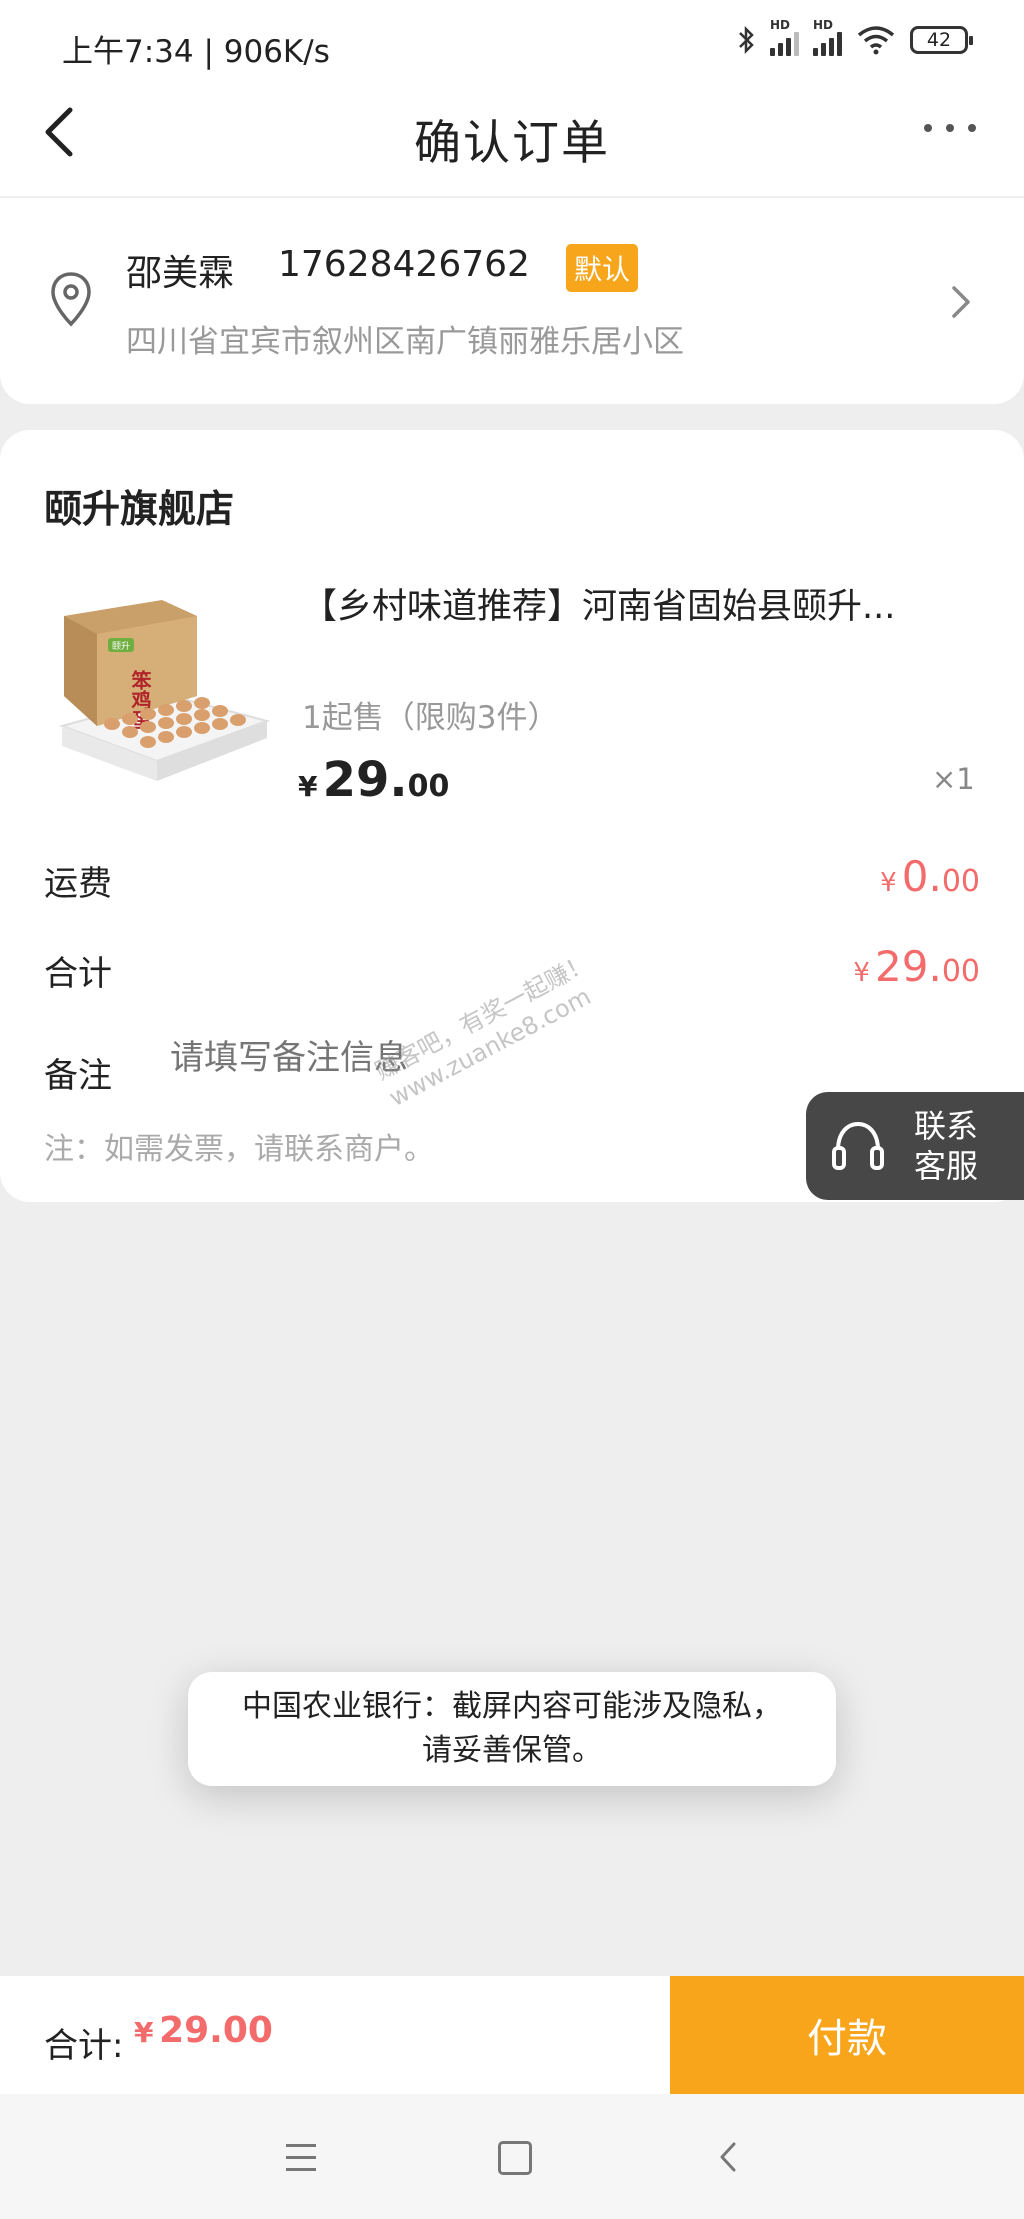 This screenshot has width=1024, height=2219. Describe the element at coordinates (430, 718) in the screenshot. I see `purchase-limit: 1起售（限购3件）` at that location.